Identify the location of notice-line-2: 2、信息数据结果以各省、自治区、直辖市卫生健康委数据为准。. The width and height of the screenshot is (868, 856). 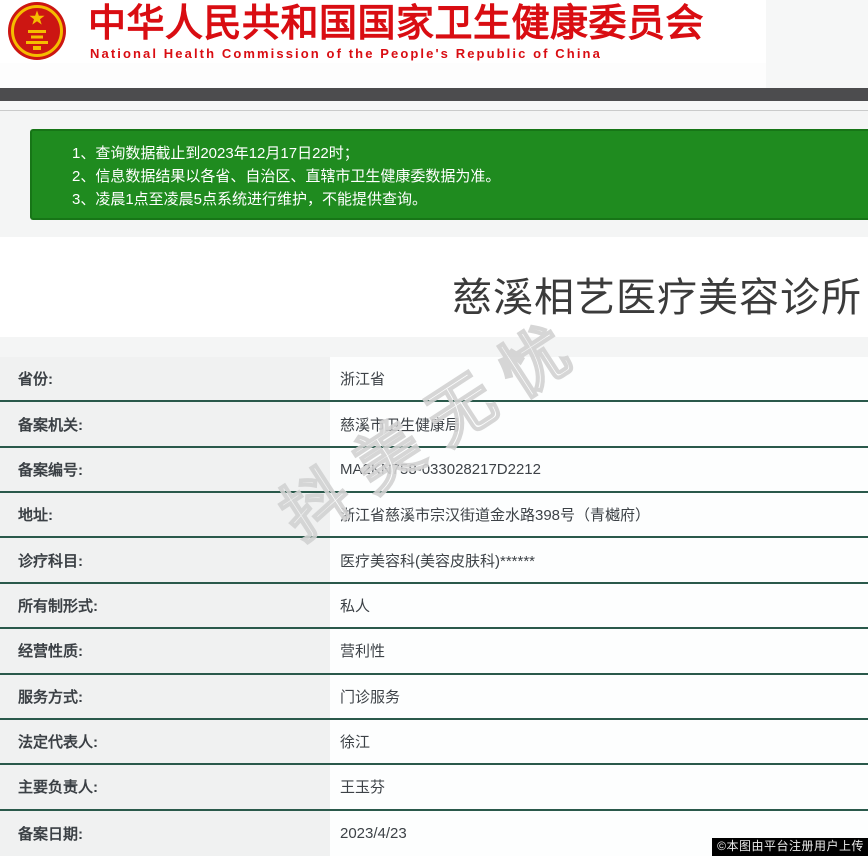
(286, 176).